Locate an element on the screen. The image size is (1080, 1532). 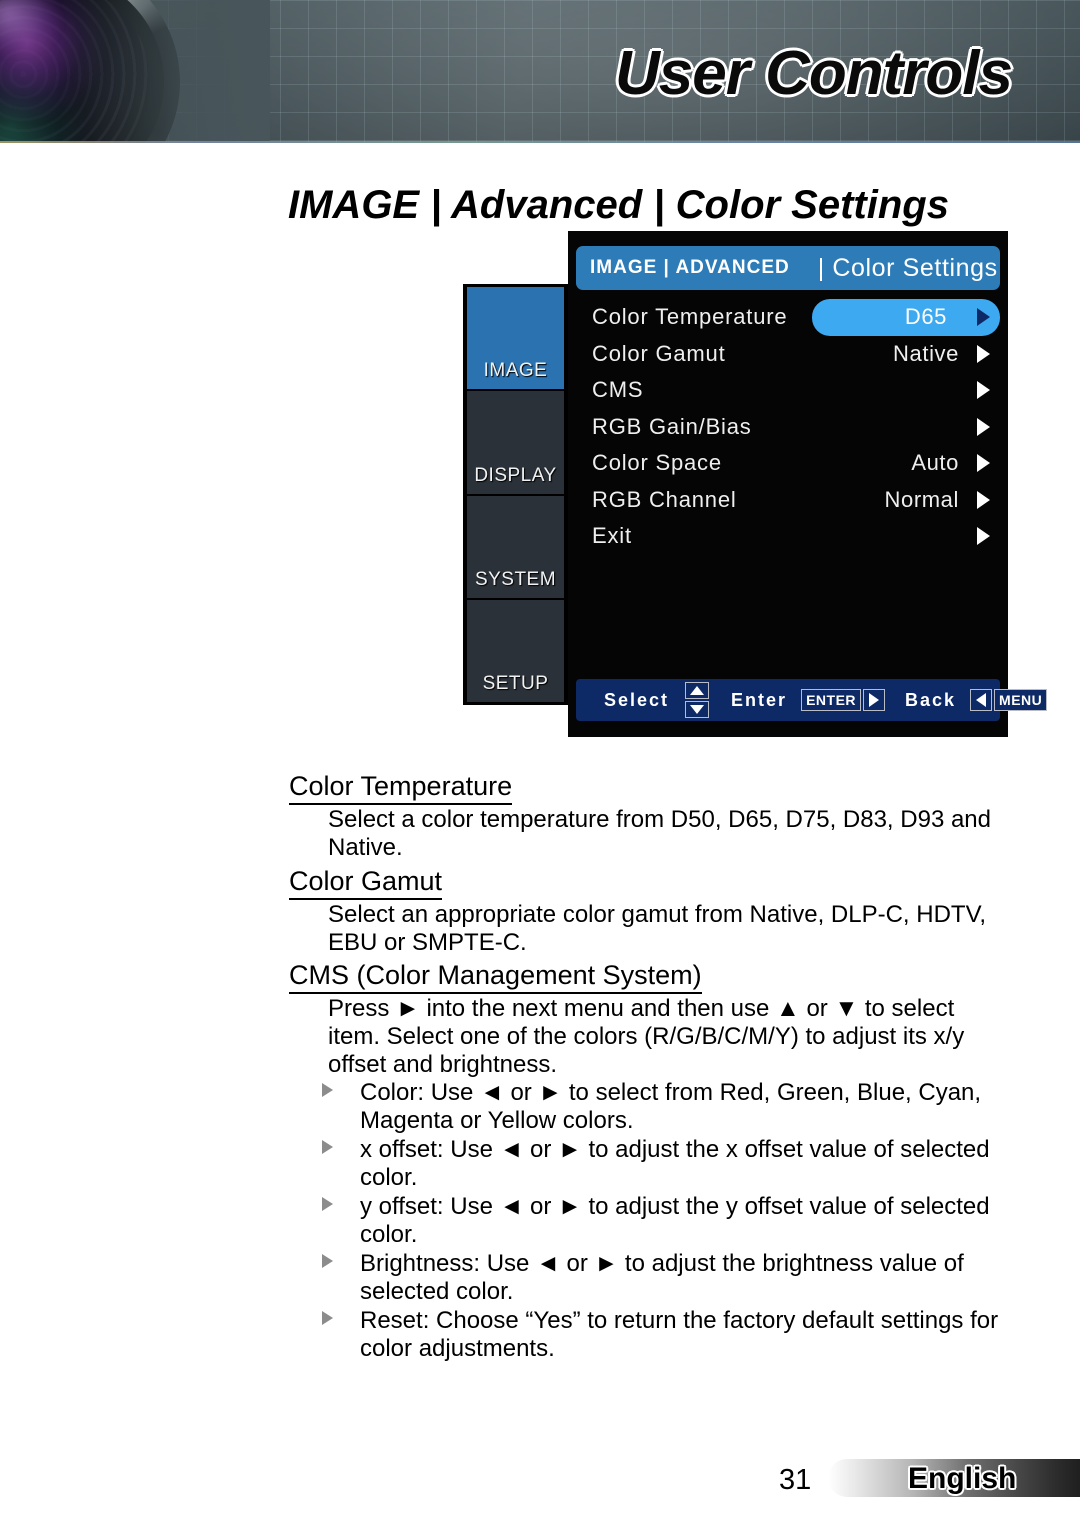
osd-row: Color Gamut Native is located at coordinates (788, 354).